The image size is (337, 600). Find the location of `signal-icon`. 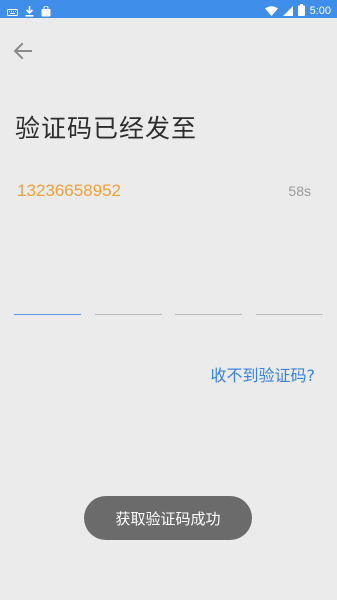

signal-icon is located at coordinates (287, 10).